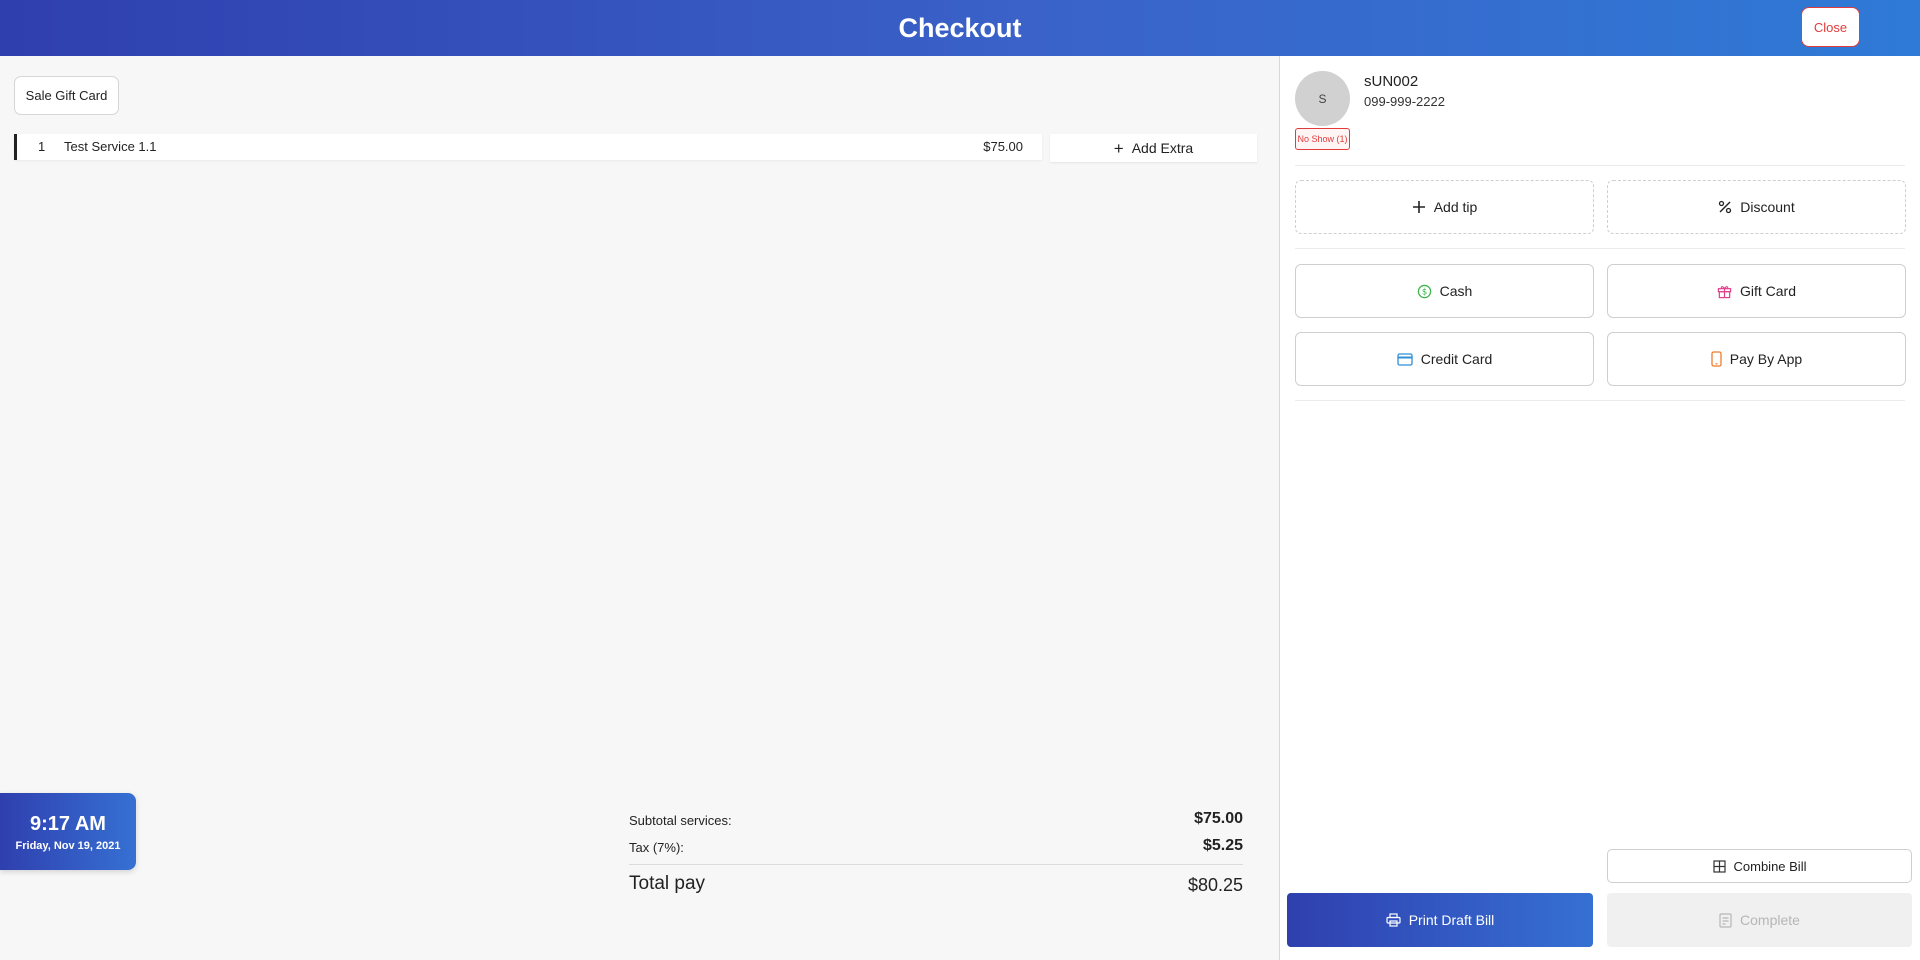 This screenshot has width=1920, height=960. What do you see at coordinates (667, 883) in the screenshot?
I see `total-label: Total pay` at bounding box center [667, 883].